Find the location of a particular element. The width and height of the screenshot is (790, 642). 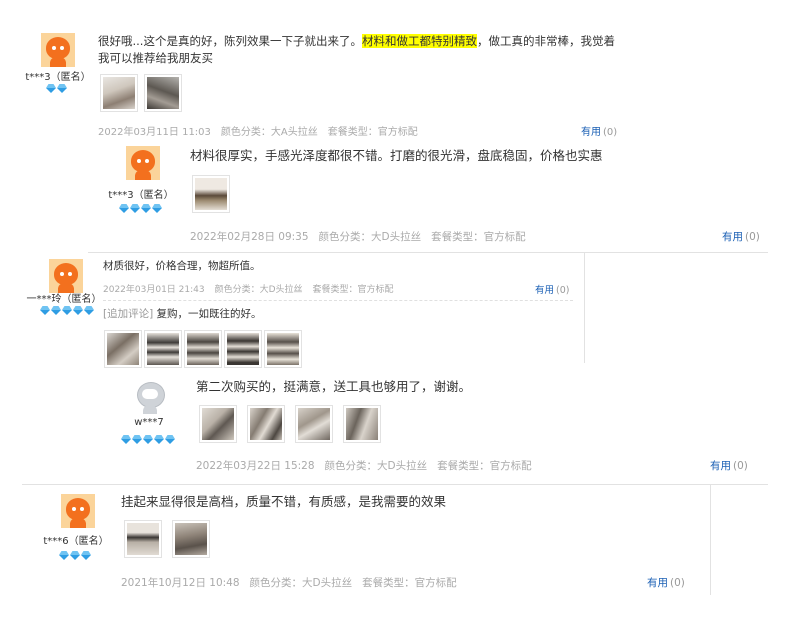

username: w***7 is located at coordinates (149, 422).